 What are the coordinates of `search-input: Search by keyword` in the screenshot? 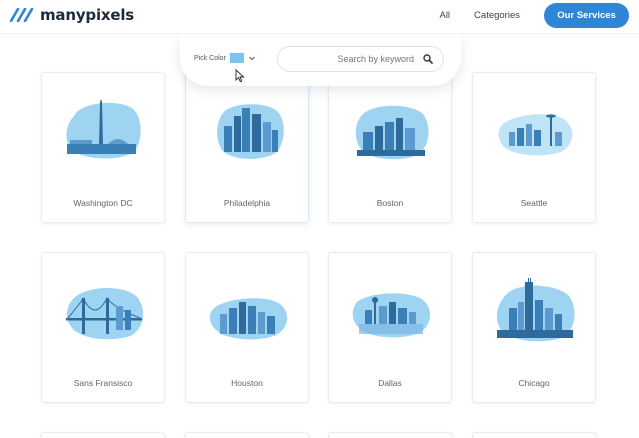 It's located at (360, 59).